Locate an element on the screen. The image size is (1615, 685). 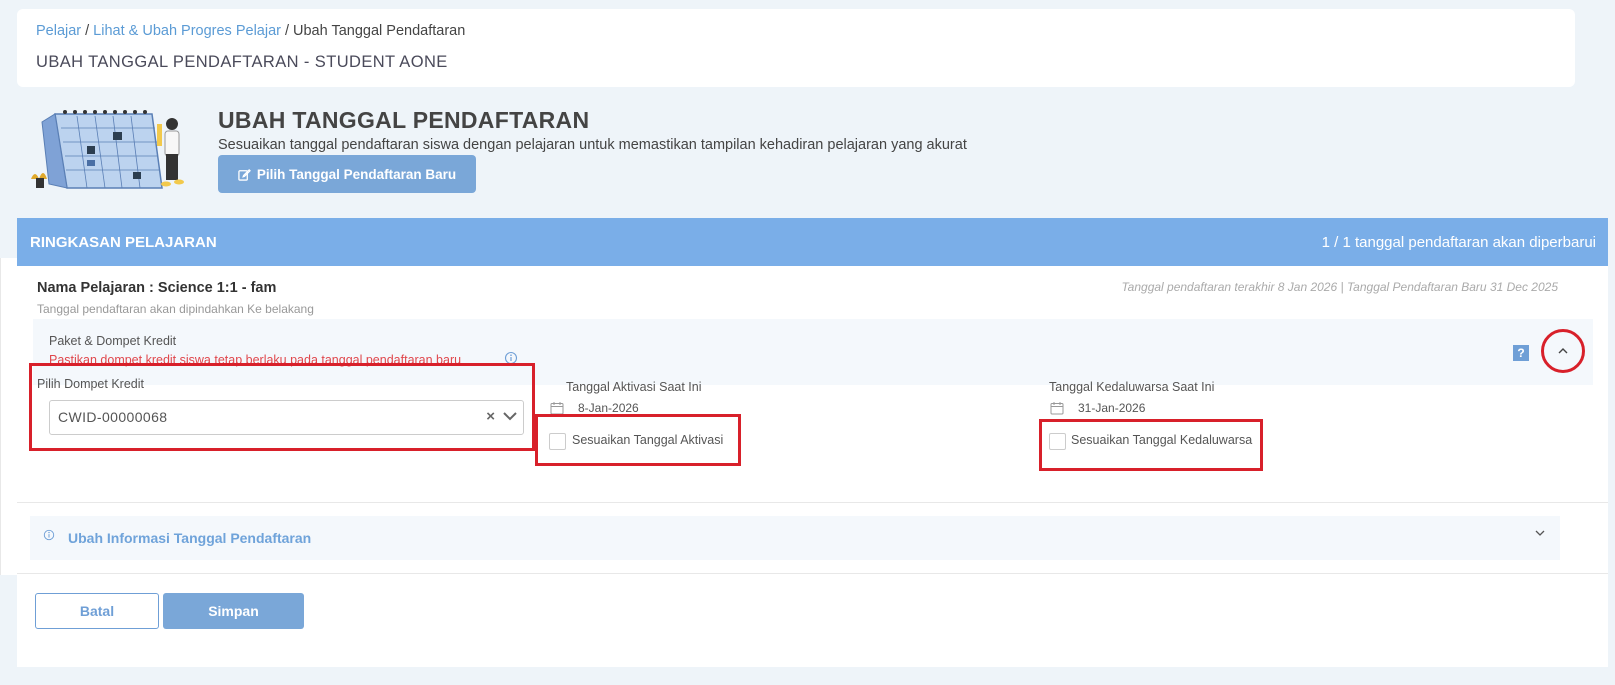
breadcrumb-link-pelajar: Pelajar is located at coordinates (58, 31).